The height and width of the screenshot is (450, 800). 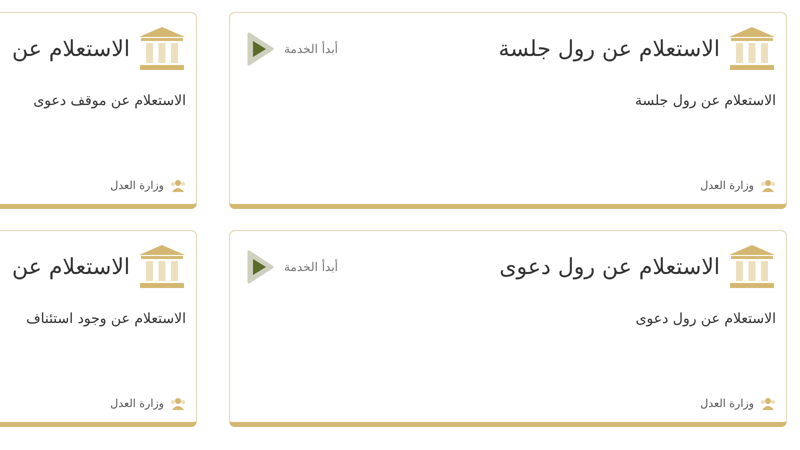 I want to click on card-description: الاستعلام عن رول جلسة, so click(x=705, y=101).